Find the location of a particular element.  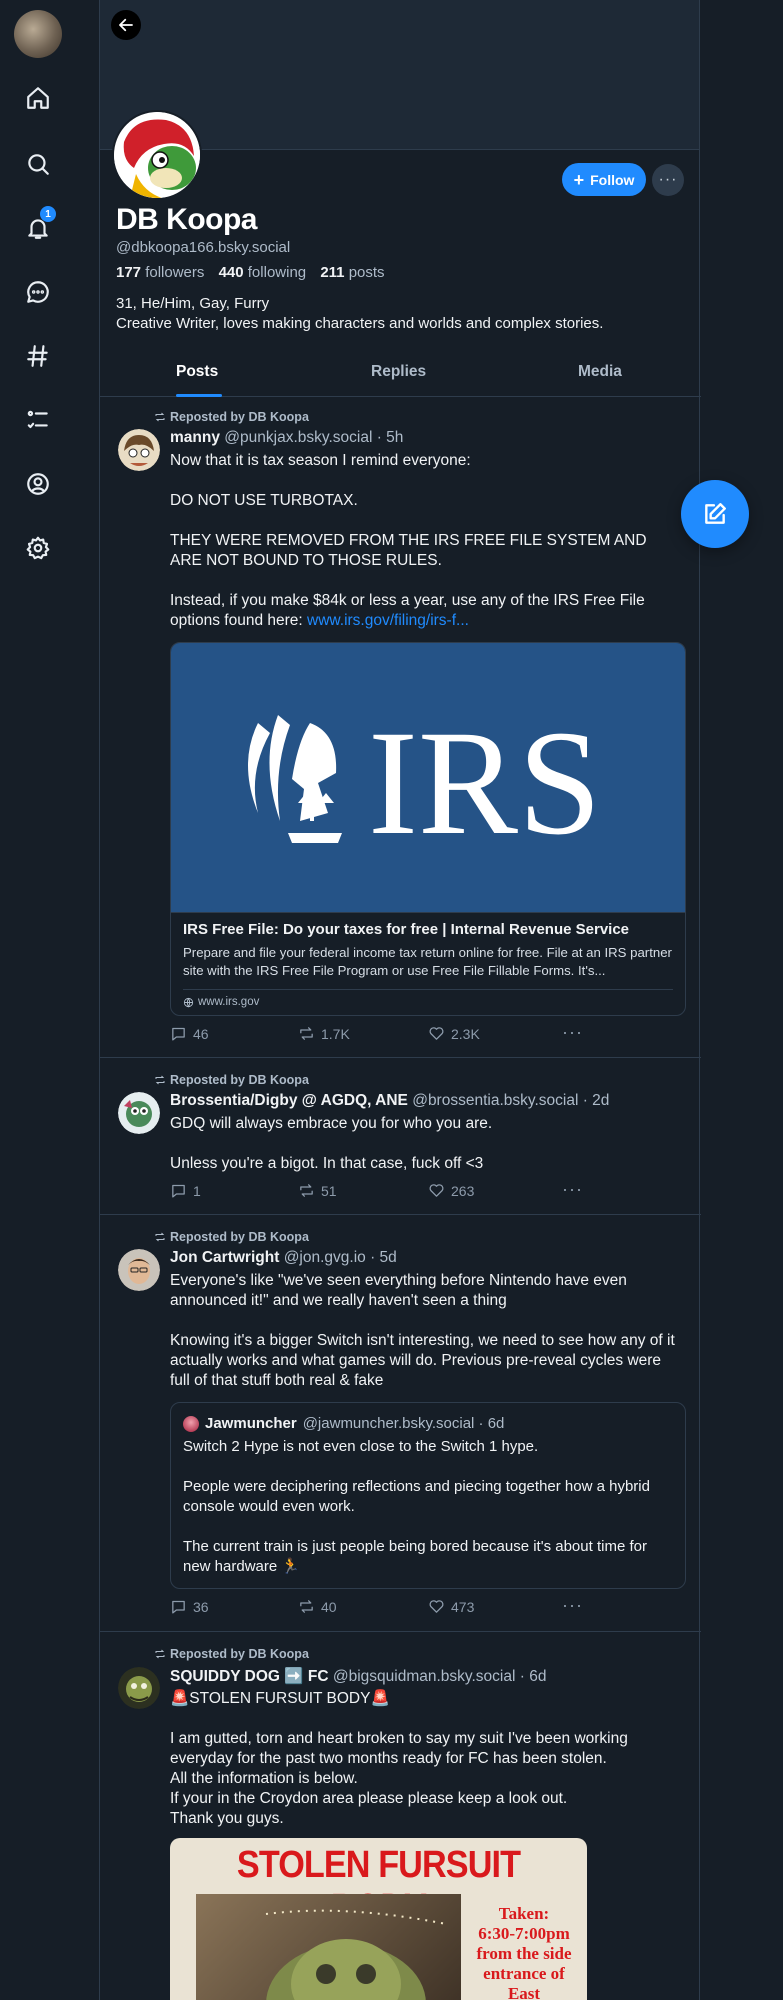

plus-icon: + is located at coordinates (579, 179).